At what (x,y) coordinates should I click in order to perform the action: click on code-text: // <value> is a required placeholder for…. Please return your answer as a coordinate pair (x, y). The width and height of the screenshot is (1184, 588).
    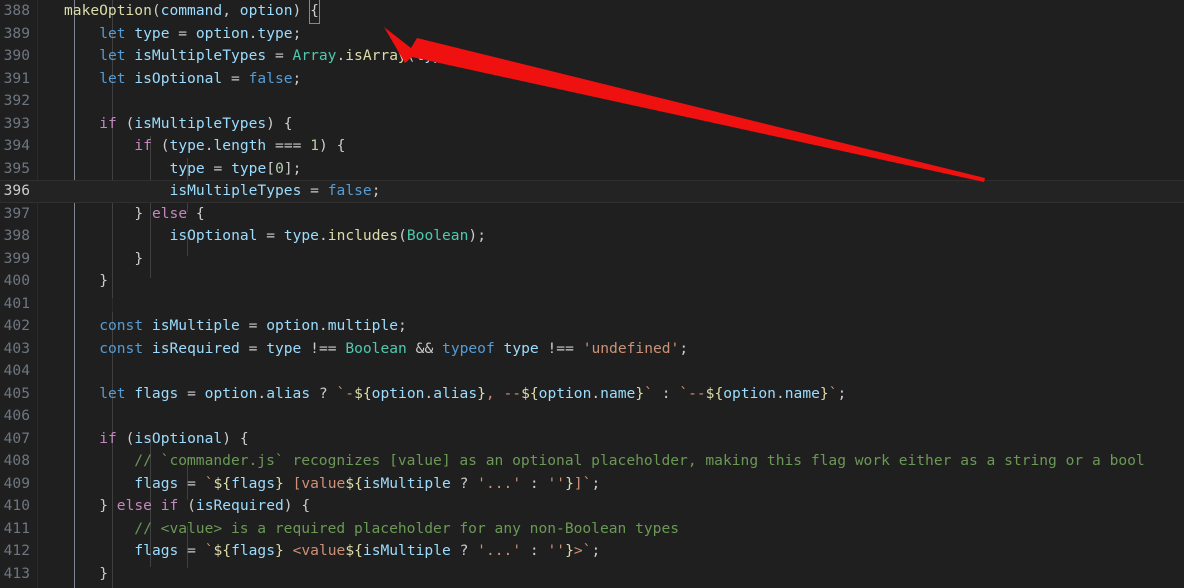
    Looking at the image, I should click on (407, 528).